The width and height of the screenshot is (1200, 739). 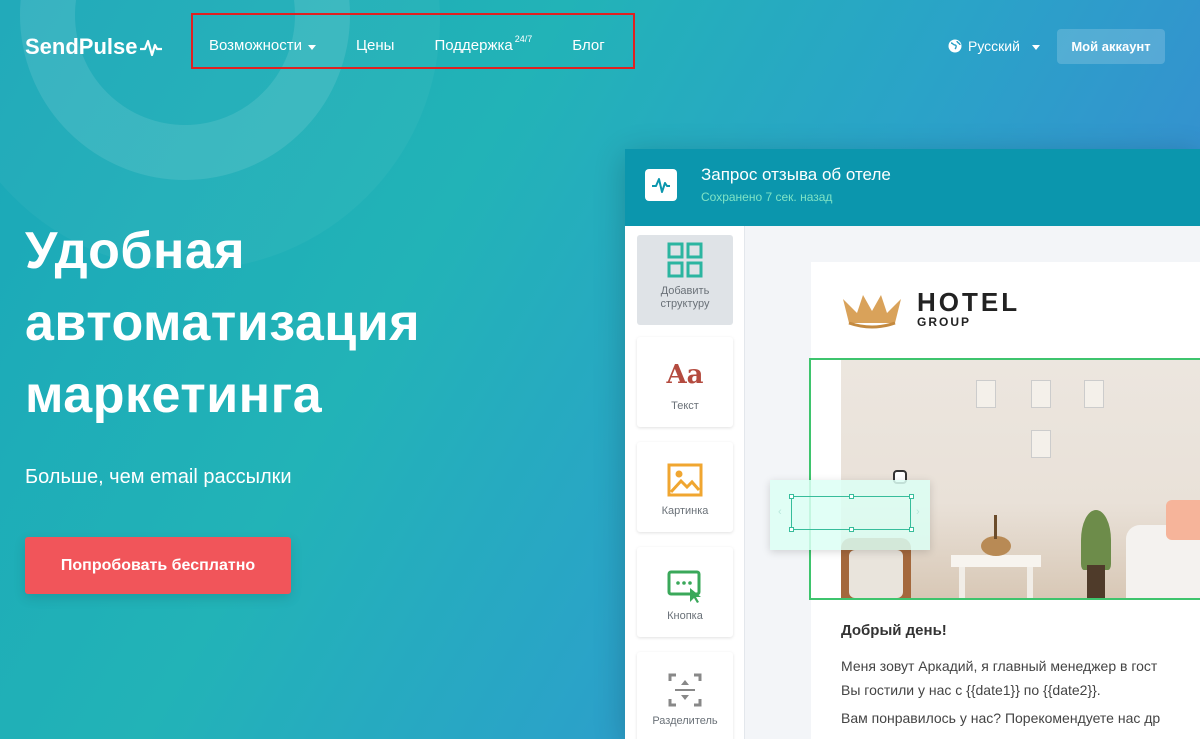 I want to click on block-button: Кнопка, so click(x=685, y=592).